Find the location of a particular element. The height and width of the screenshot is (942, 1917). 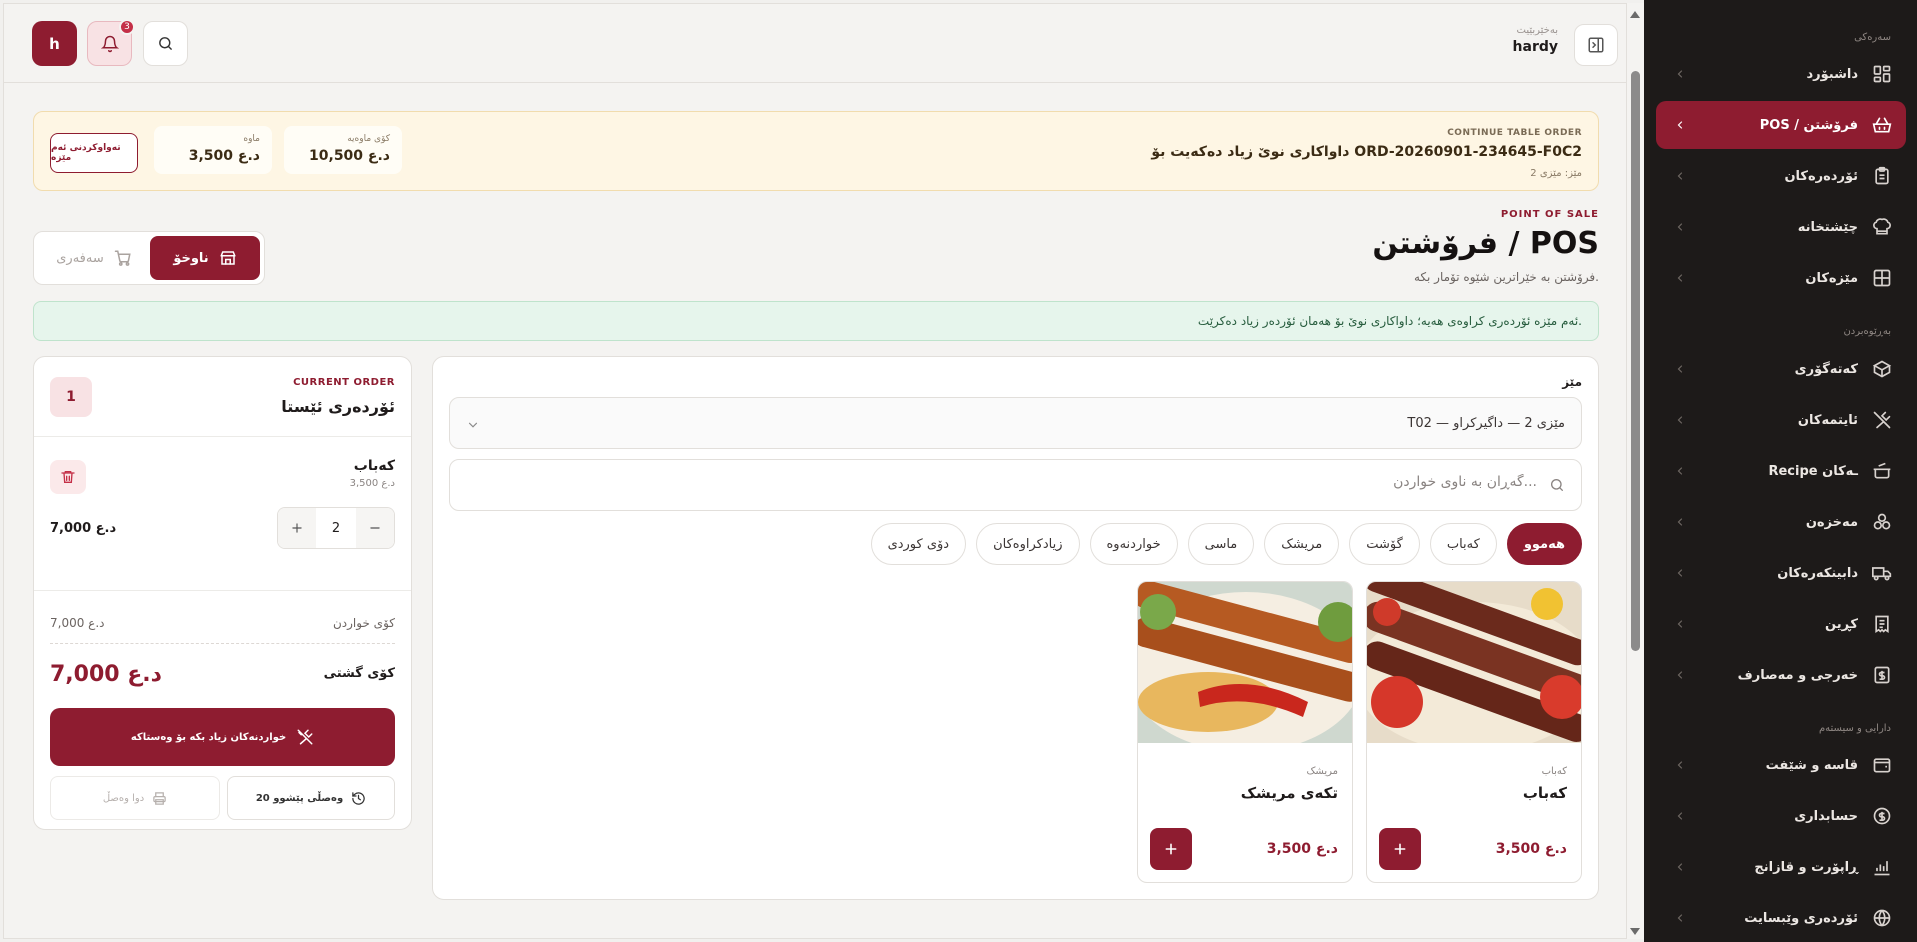

category-kurdish-dew: دۆی کوردی is located at coordinates (918, 544).